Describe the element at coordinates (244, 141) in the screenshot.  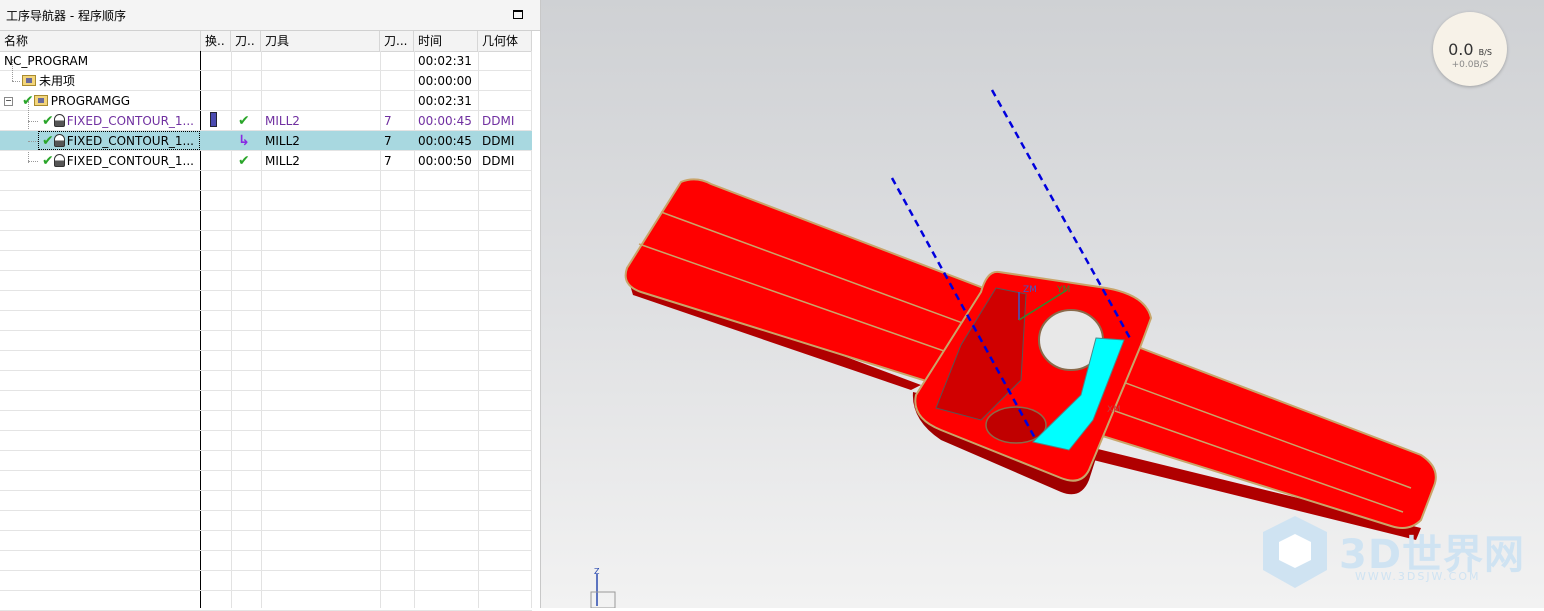
I see `regenerate-arrow-icon: ↳` at that location.